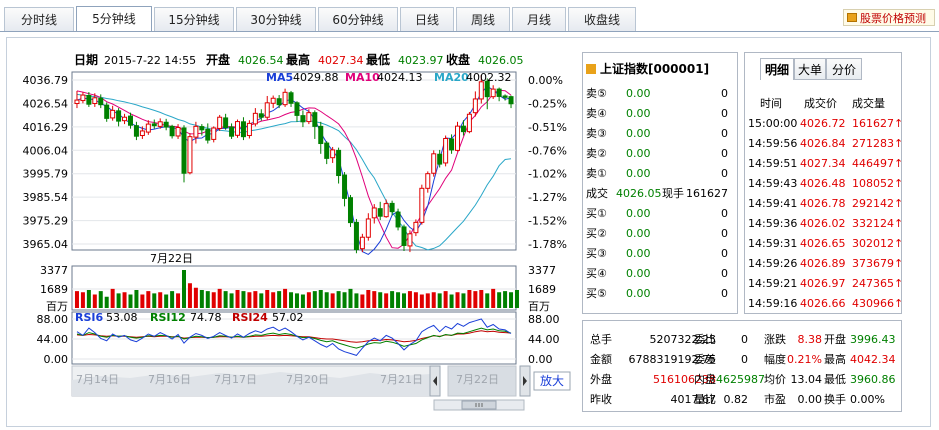  Describe the element at coordinates (777, 69) in the screenshot. I see `tab-detail: 明细` at that location.